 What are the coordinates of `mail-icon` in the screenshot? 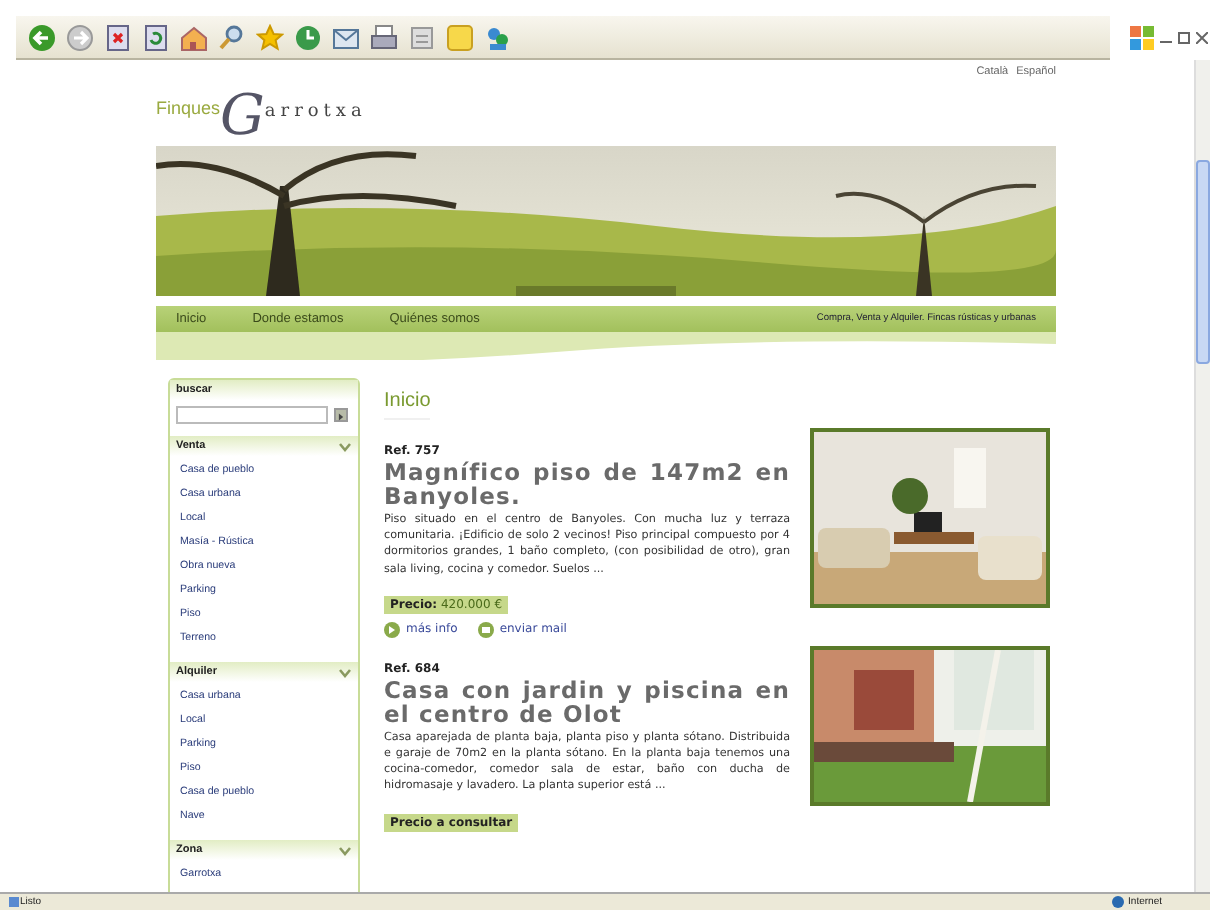 It's located at (346, 37).